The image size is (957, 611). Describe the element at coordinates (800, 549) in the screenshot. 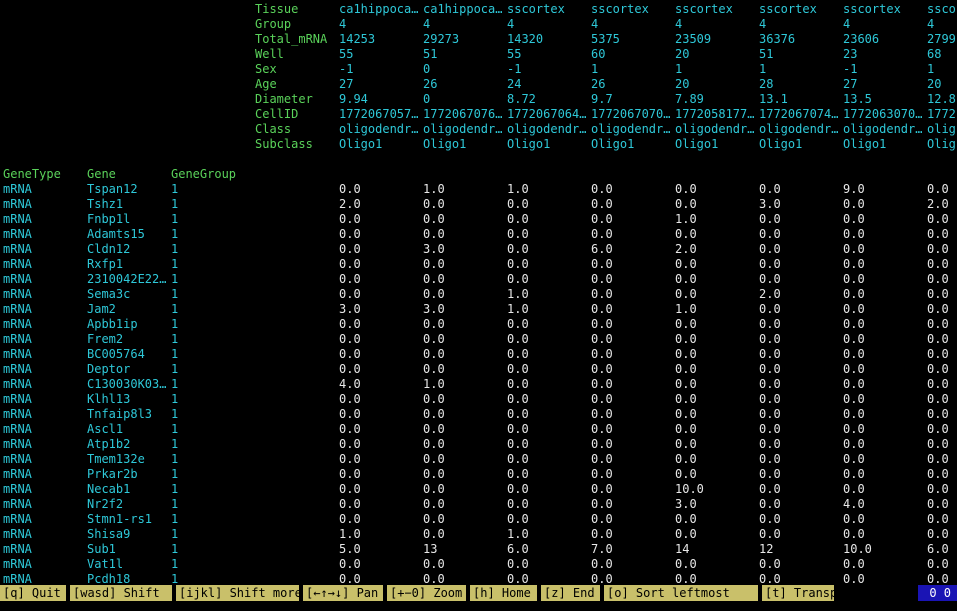

I see `value-cell: 12` at that location.